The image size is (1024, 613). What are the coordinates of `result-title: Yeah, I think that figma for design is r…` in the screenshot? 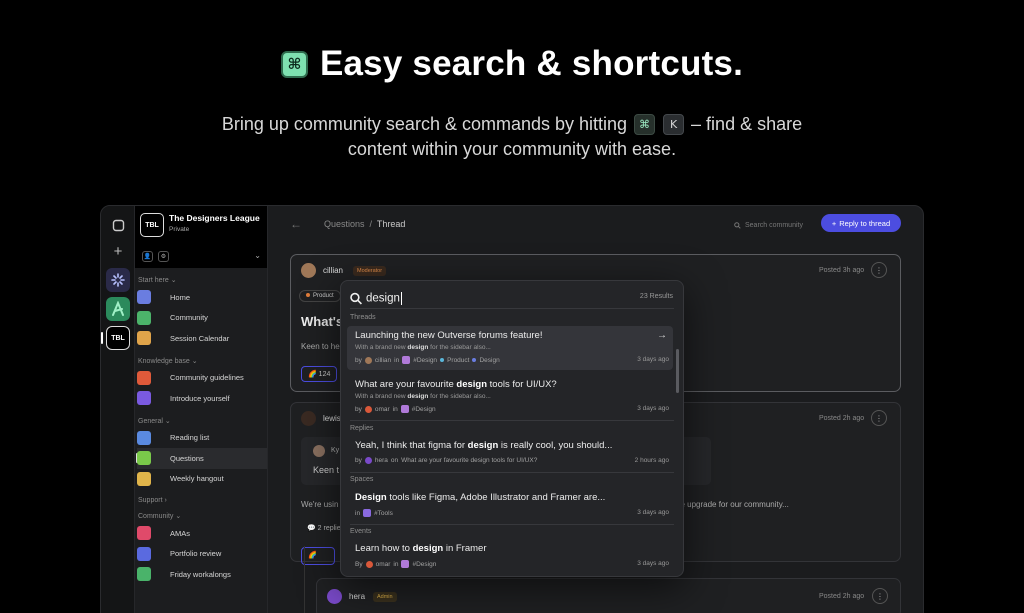 It's located at (484, 445).